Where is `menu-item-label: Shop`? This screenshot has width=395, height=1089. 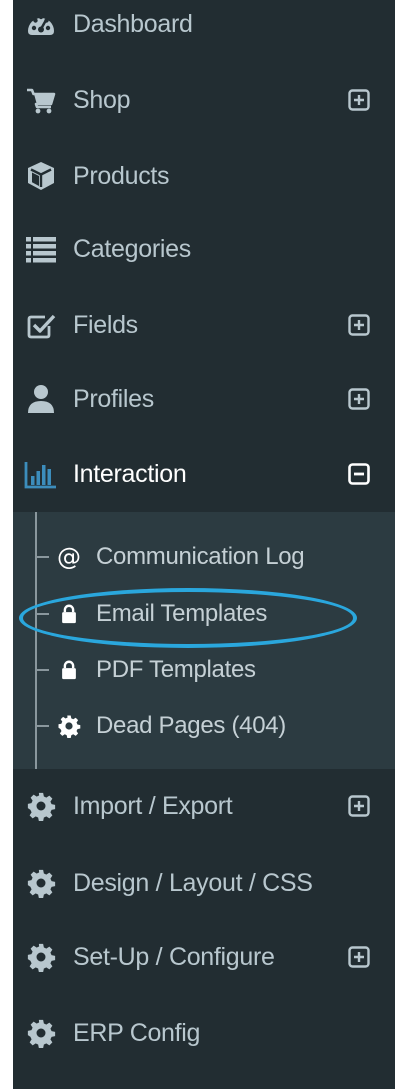 menu-item-label: Shop is located at coordinates (102, 99).